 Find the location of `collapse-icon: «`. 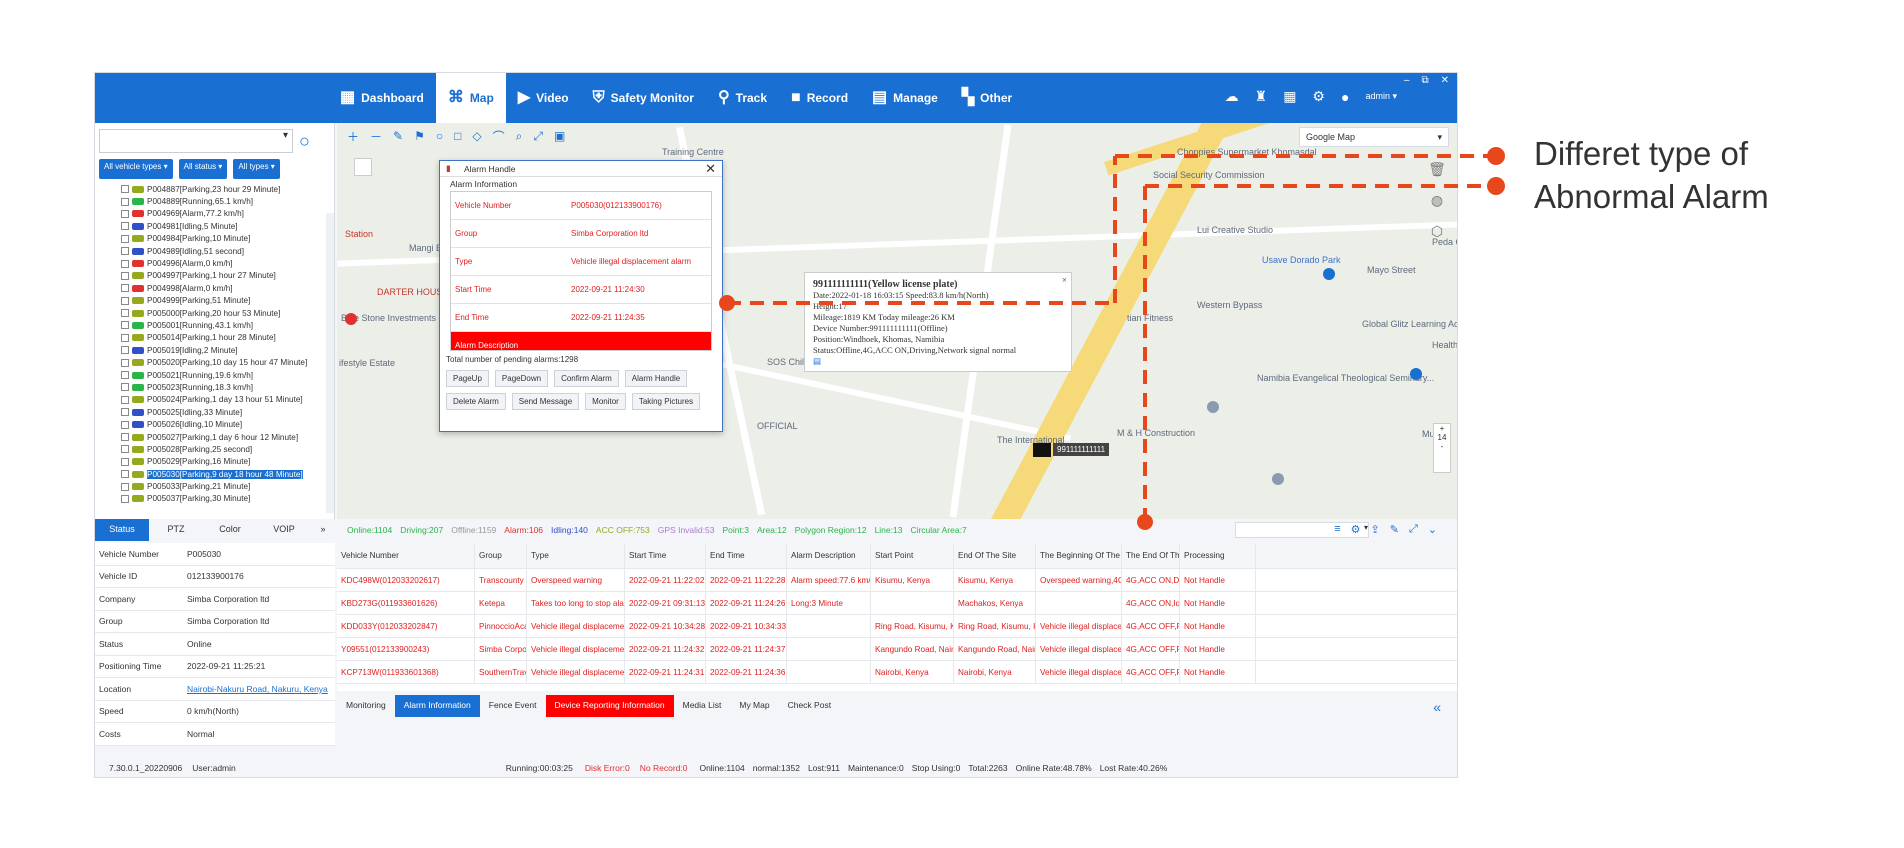

collapse-icon: « is located at coordinates (1437, 707).